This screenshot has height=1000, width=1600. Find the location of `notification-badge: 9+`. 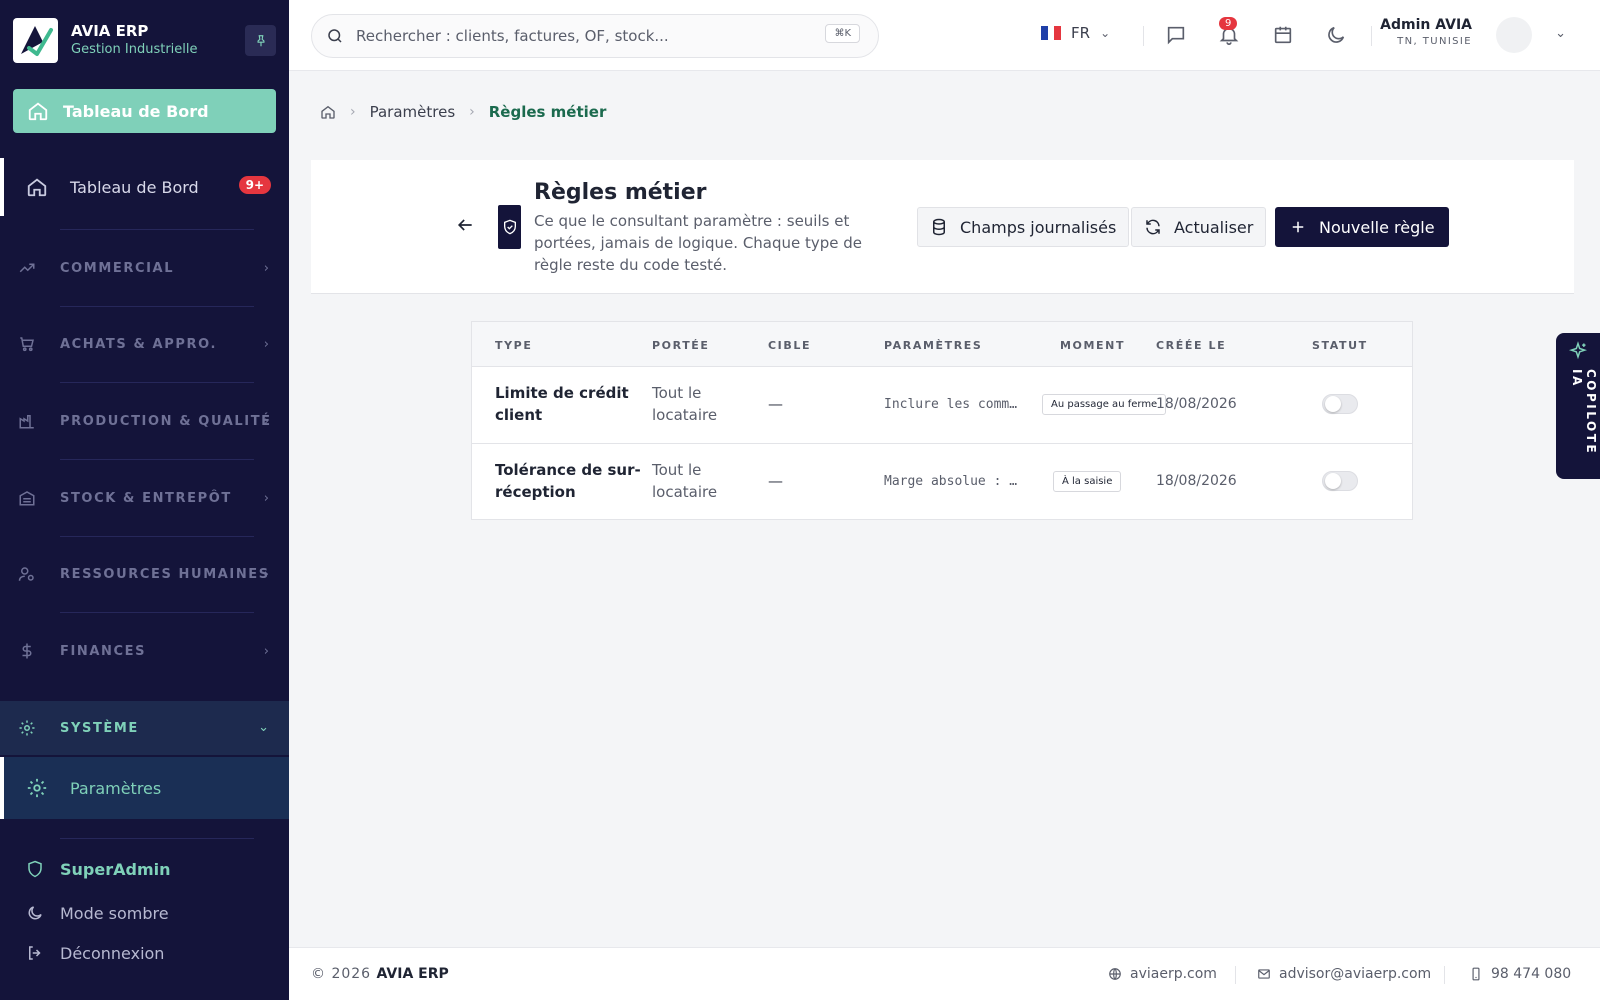

notification-badge: 9+ is located at coordinates (254, 185).